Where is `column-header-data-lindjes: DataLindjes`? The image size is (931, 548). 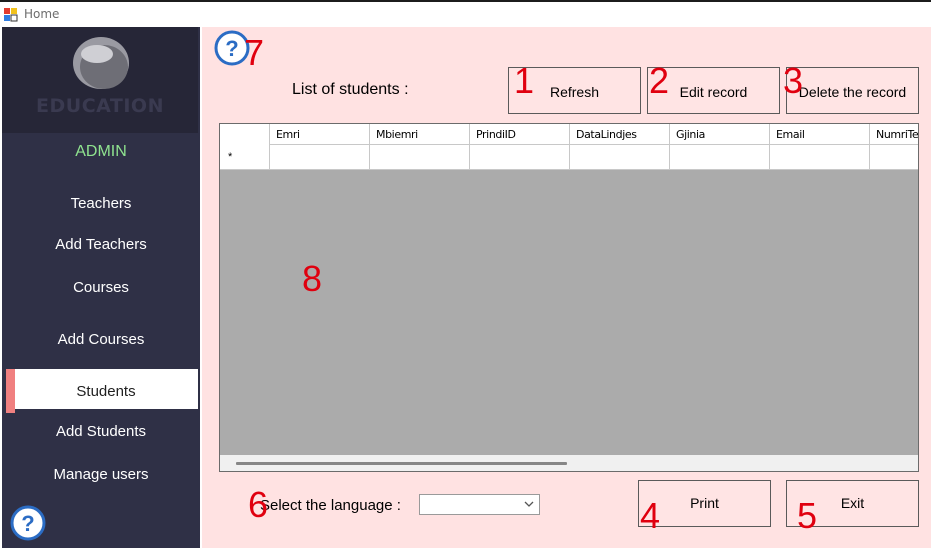
column-header-data-lindjes: DataLindjes is located at coordinates (620, 134).